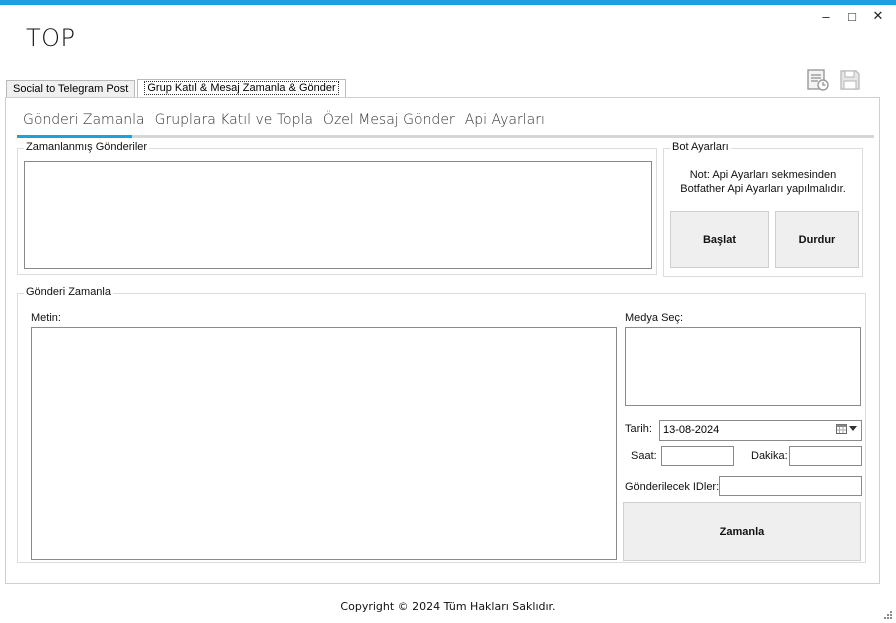 The width and height of the screenshot is (896, 623). Describe the element at coordinates (338, 215) in the screenshot. I see `scheduled-posts-list` at that location.